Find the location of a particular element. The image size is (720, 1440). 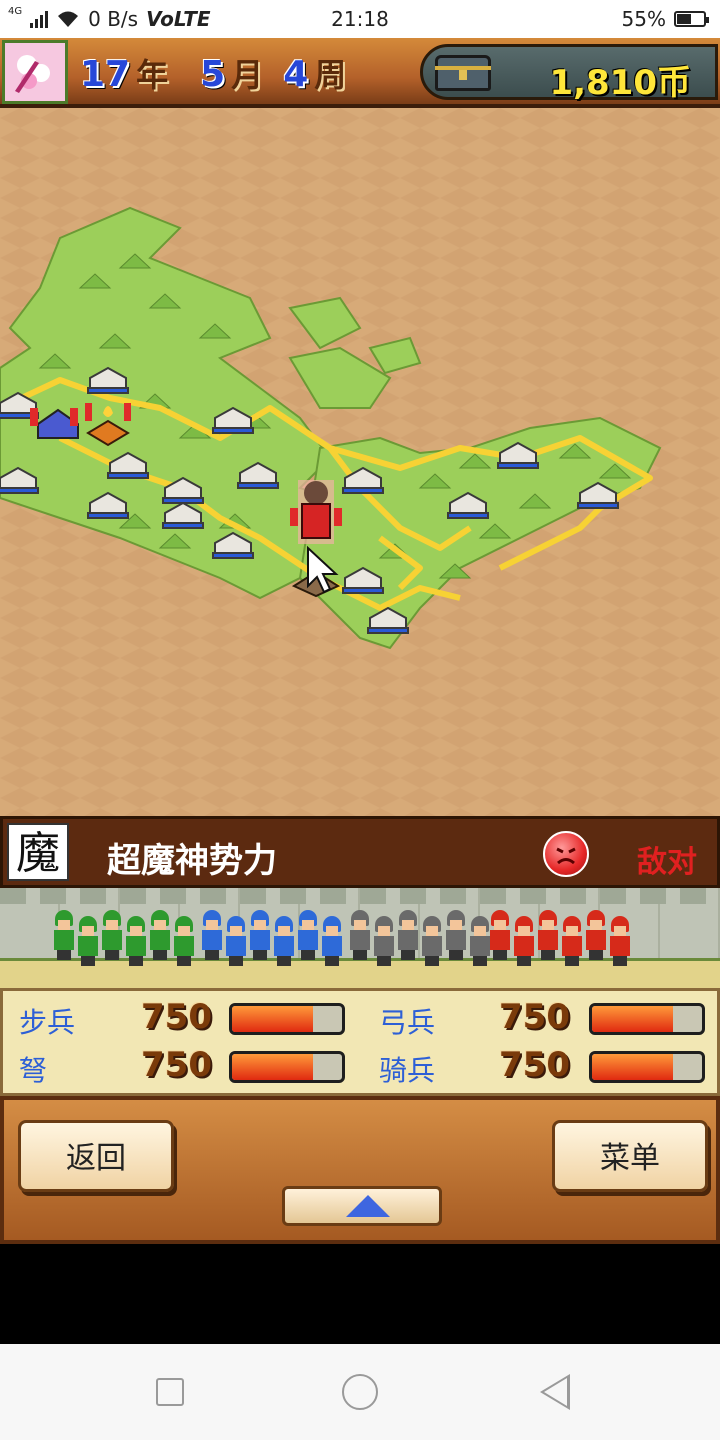

expand-up-button is located at coordinates (362, 1206).